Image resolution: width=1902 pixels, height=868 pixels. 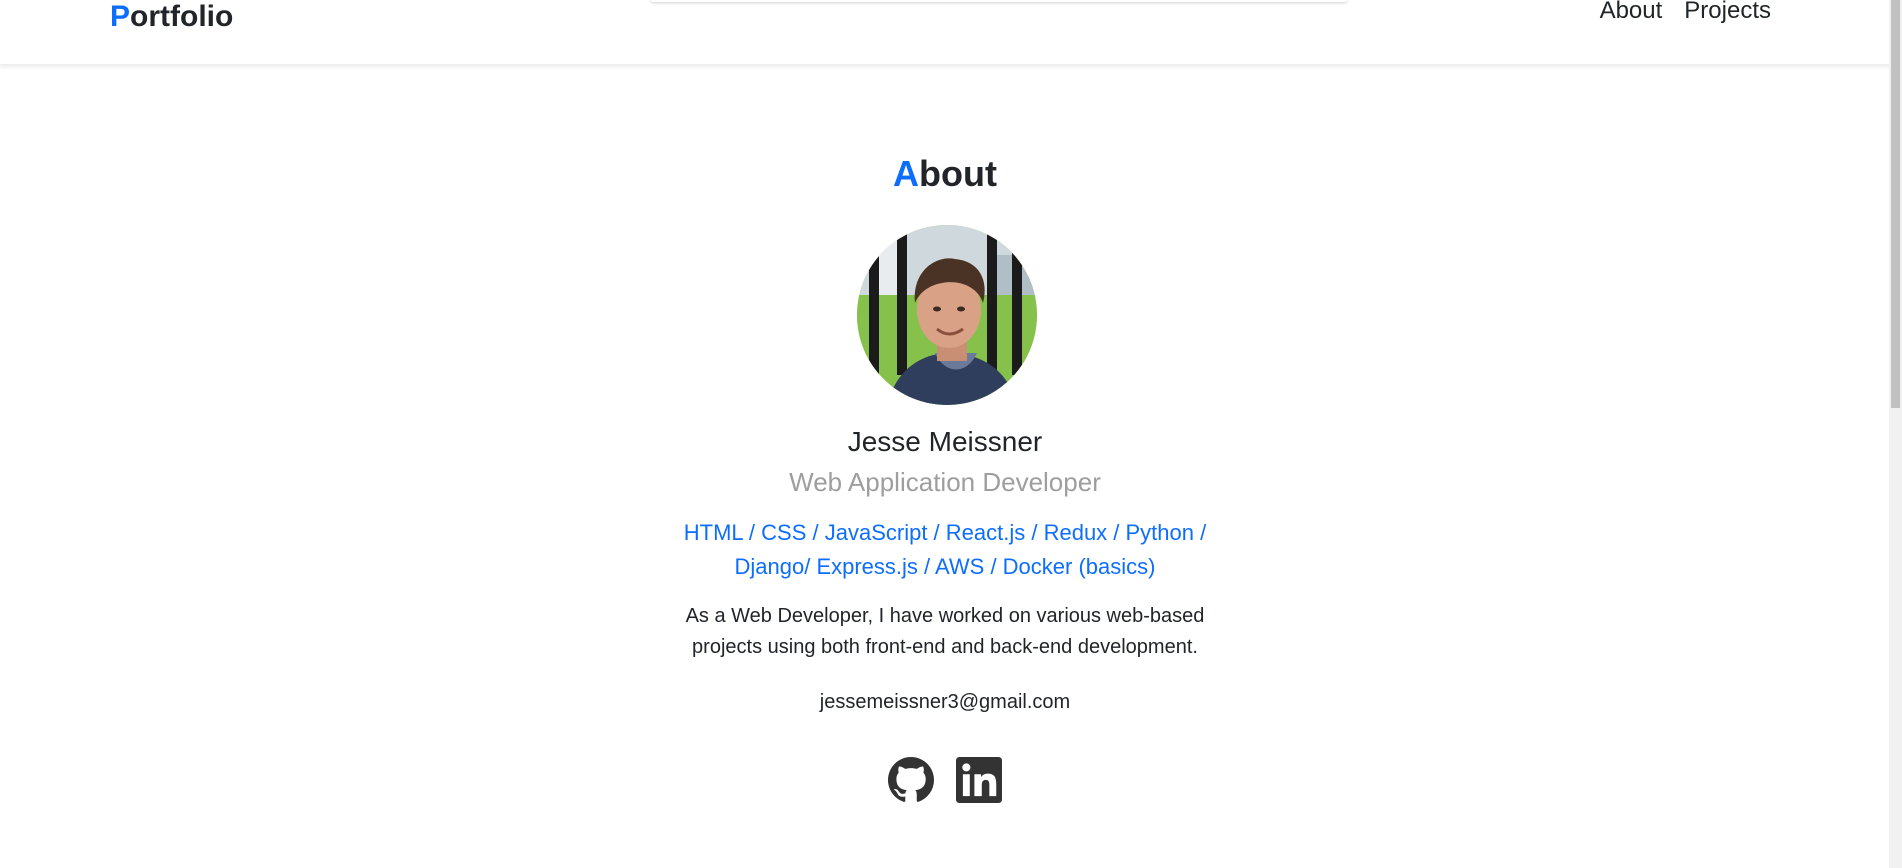 I want to click on nav-link-projects: Projects, so click(x=1727, y=11).